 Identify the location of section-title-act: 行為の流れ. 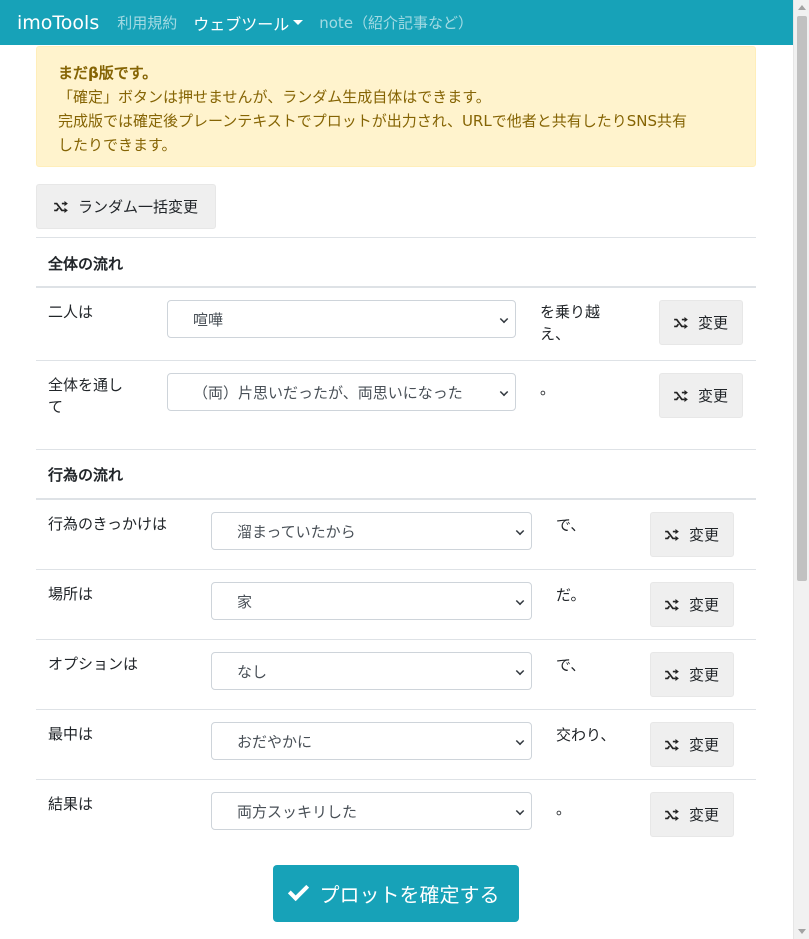
(86, 475).